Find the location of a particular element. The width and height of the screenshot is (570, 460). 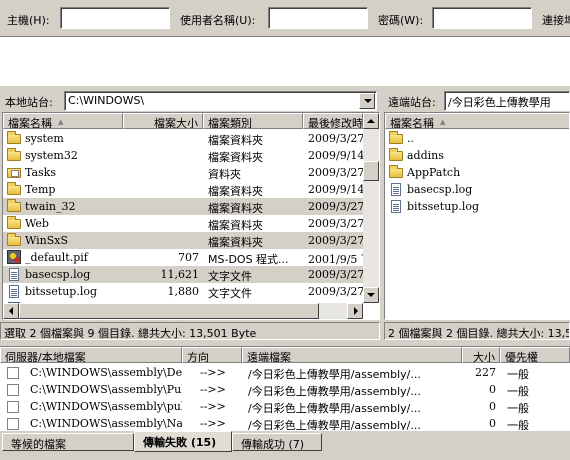

local-file-row: bitssetup.log 1,880 文字文件 2009/3/27 is located at coordinates (183, 291).